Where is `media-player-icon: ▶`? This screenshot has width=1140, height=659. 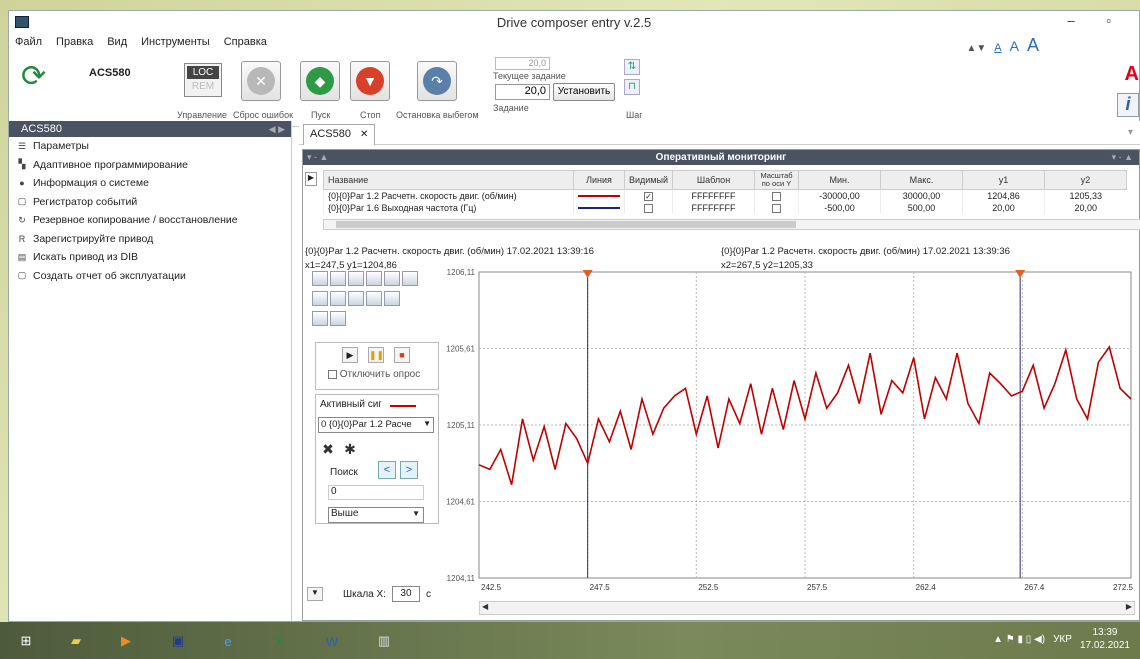 media-player-icon: ▶ is located at coordinates (126, 641).